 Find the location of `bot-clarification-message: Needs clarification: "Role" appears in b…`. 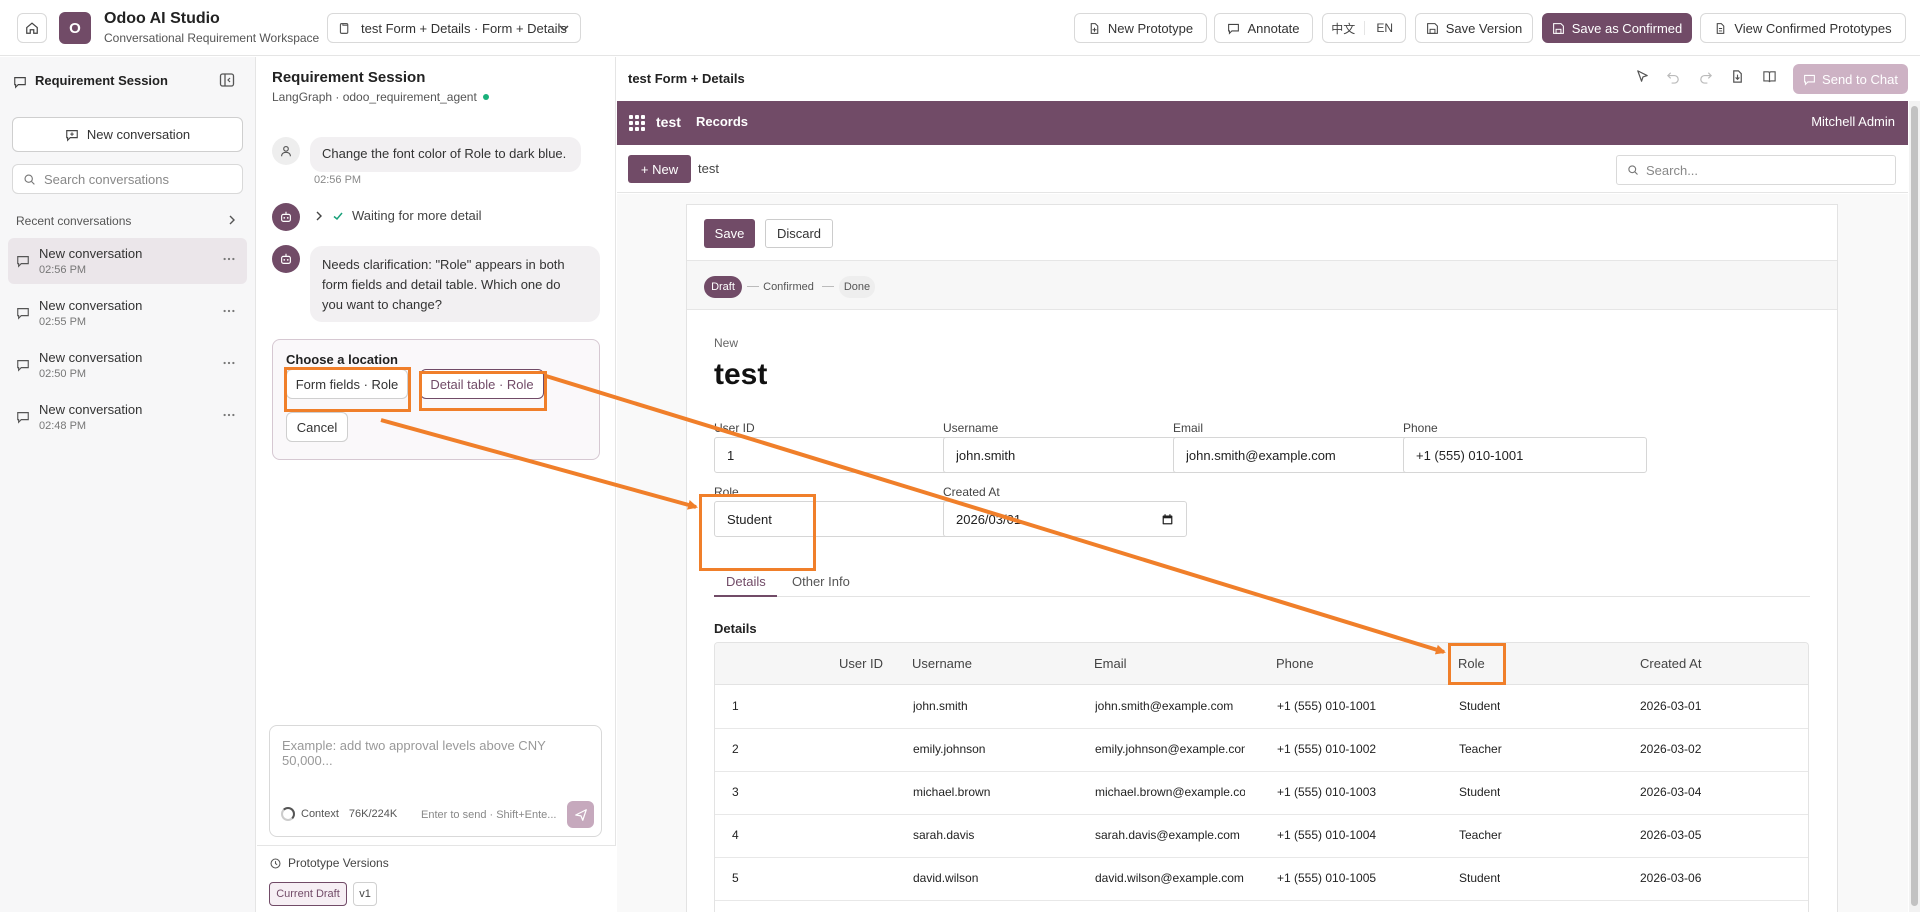

bot-clarification-message: Needs clarification: "Role" appears in b… is located at coordinates (455, 284).